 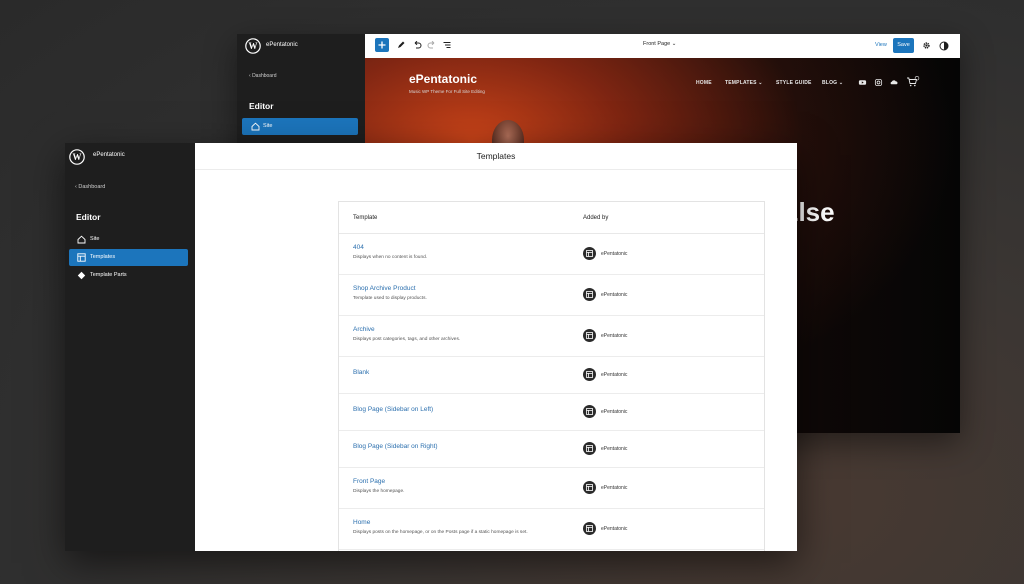 I want to click on template-name-link: Blank, so click(x=361, y=372).